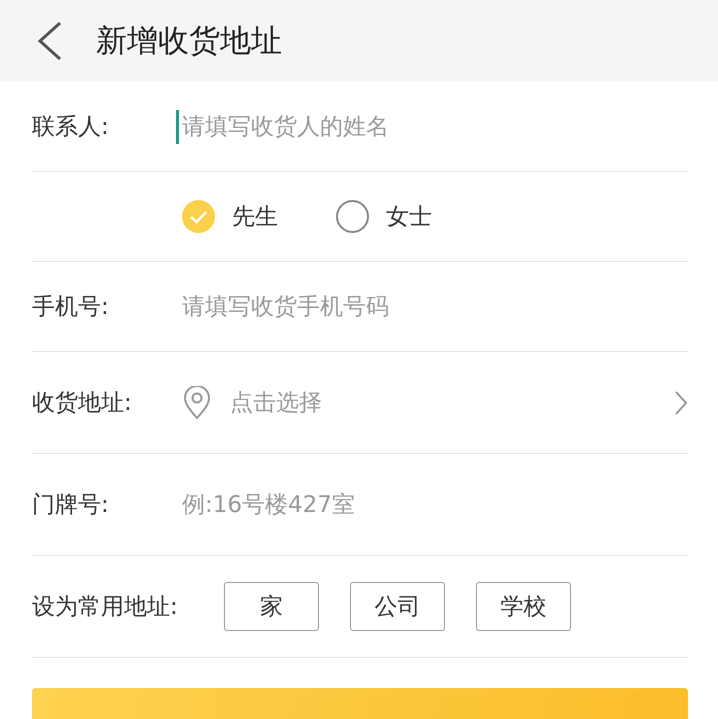  I want to click on input-field: 点击选择, so click(430, 403).